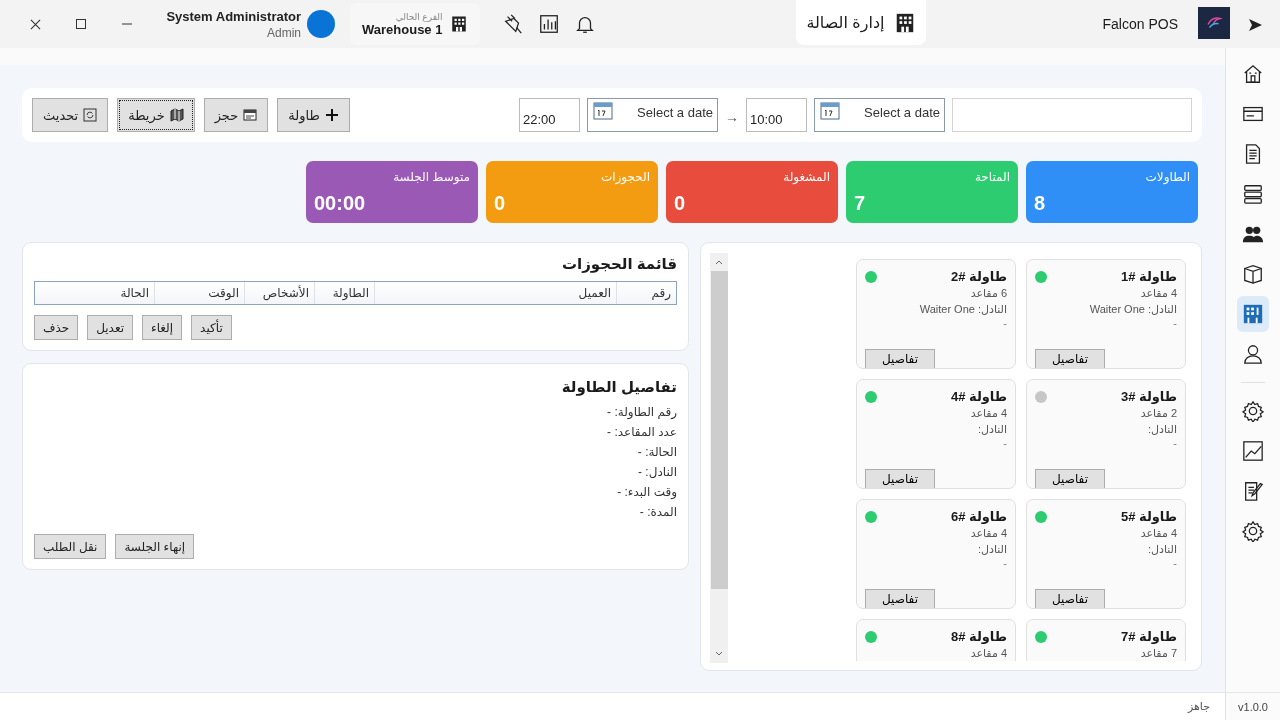 The width and height of the screenshot is (1280, 720). Describe the element at coordinates (236, 115) in the screenshot. I see `reserve-button: حجز` at that location.